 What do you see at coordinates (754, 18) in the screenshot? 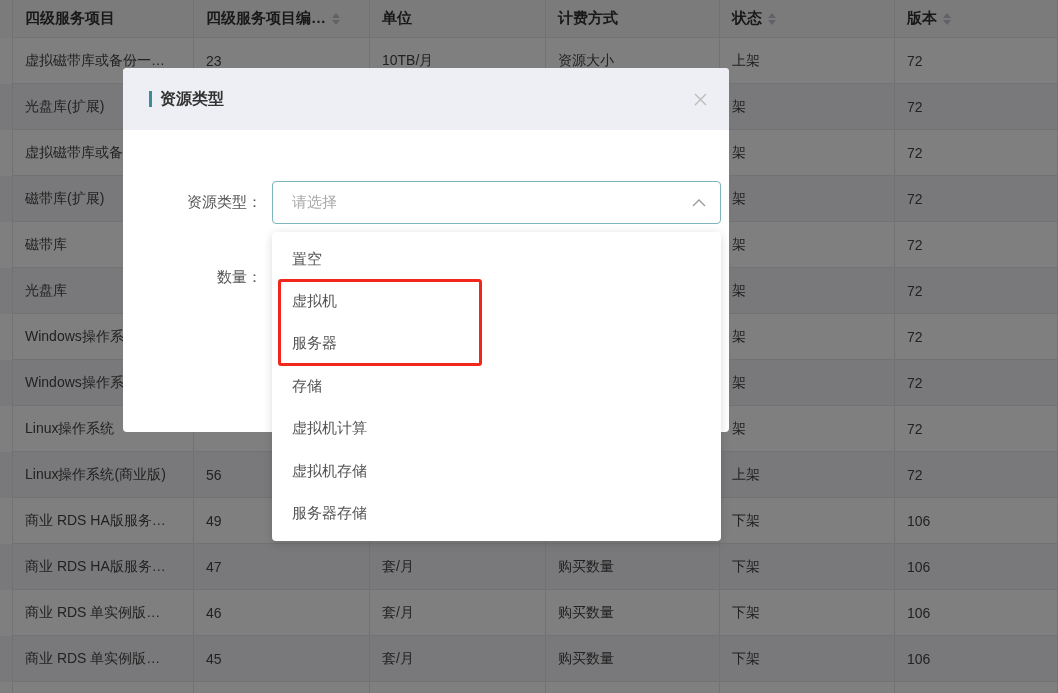
I see `column-header: 状态` at bounding box center [754, 18].